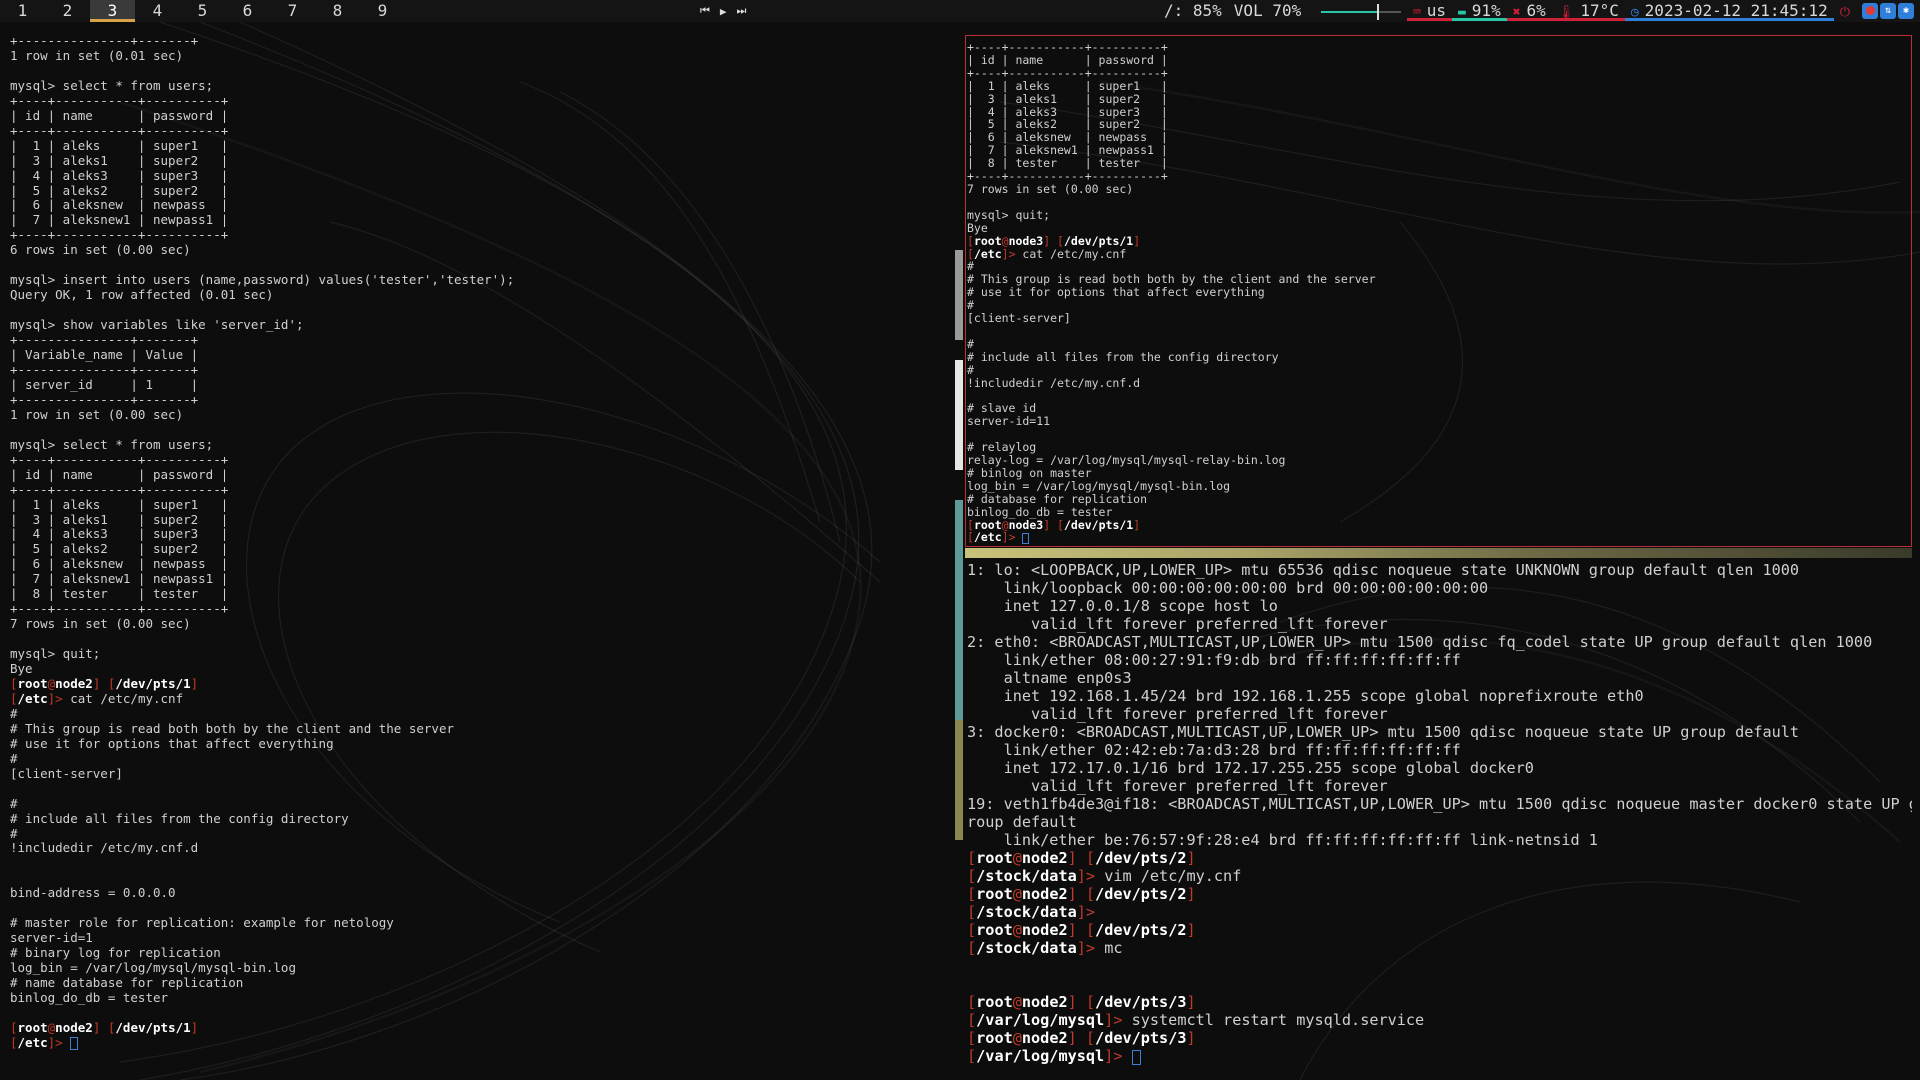 The image size is (1920, 1080). What do you see at coordinates (1888, 11) in the screenshot?
I see `tray-network-icon: ⇅` at bounding box center [1888, 11].